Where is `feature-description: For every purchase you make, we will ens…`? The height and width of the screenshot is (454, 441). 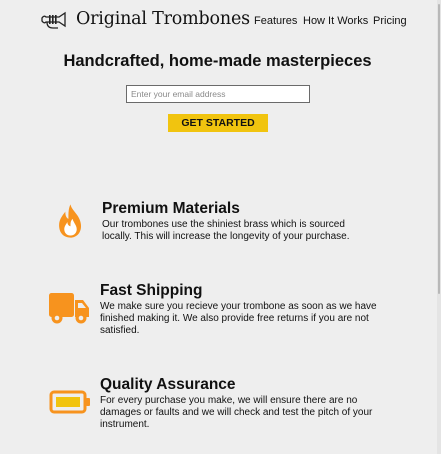 feature-description: For every purchase you make, we will ens… is located at coordinates (236, 412).